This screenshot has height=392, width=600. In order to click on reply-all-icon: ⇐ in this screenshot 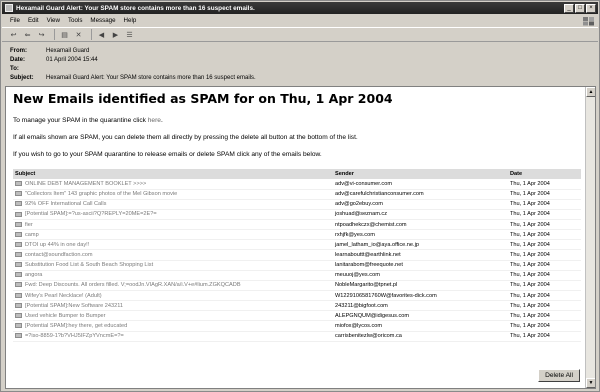, I will do `click(27, 34)`.